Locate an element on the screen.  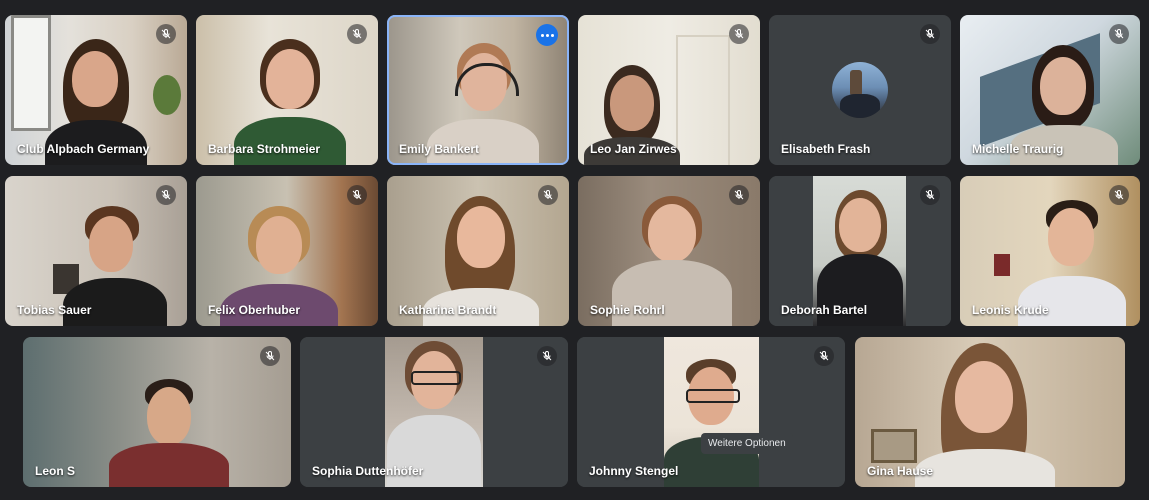
picture-frame is located at coordinates (894, 446).